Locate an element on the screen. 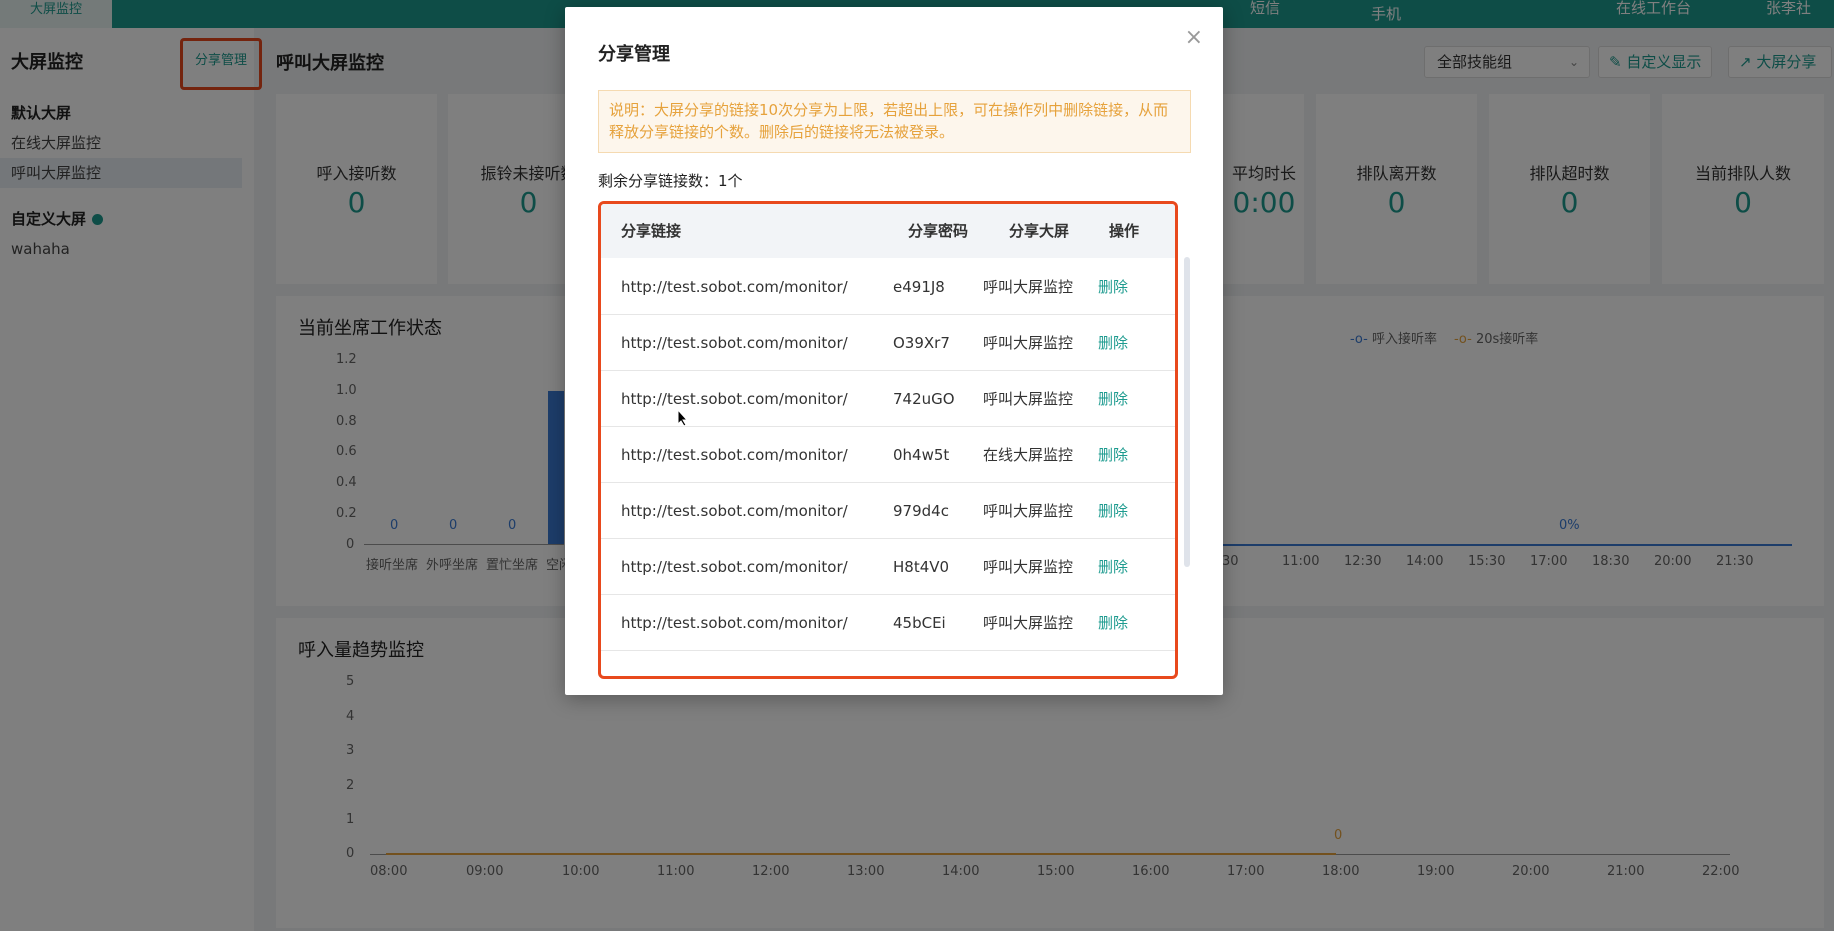 The image size is (1834, 931). share-screen: 在线大屏监控 is located at coordinates (1028, 455).